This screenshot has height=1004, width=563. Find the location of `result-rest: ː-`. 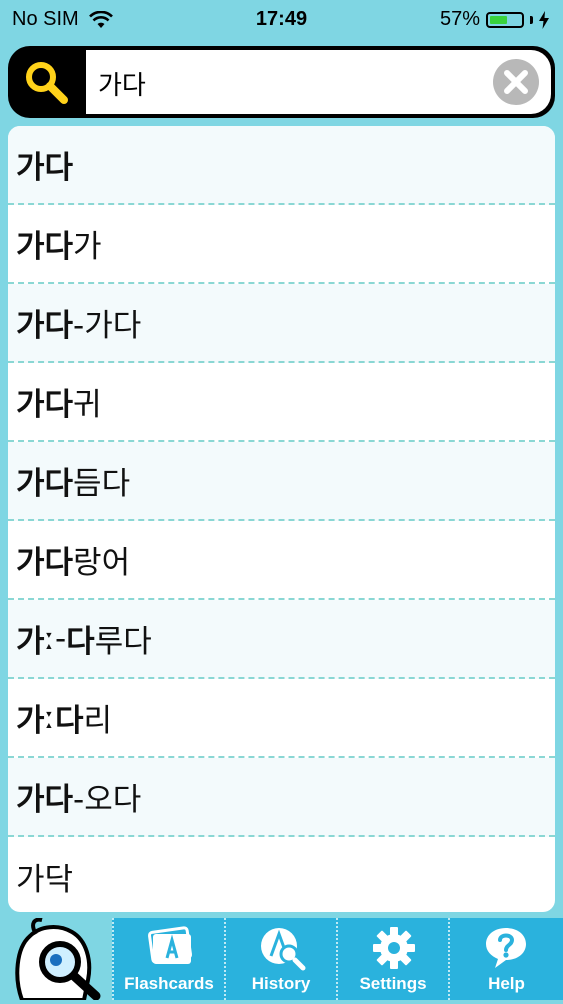

result-rest: ː- is located at coordinates (55, 638).